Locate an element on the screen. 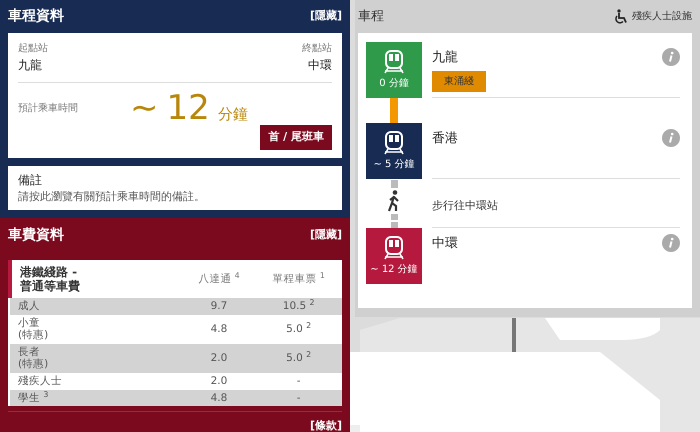 This screenshot has height=432, width=700. duration-label: 預計乘車時間 is located at coordinates (48, 109).